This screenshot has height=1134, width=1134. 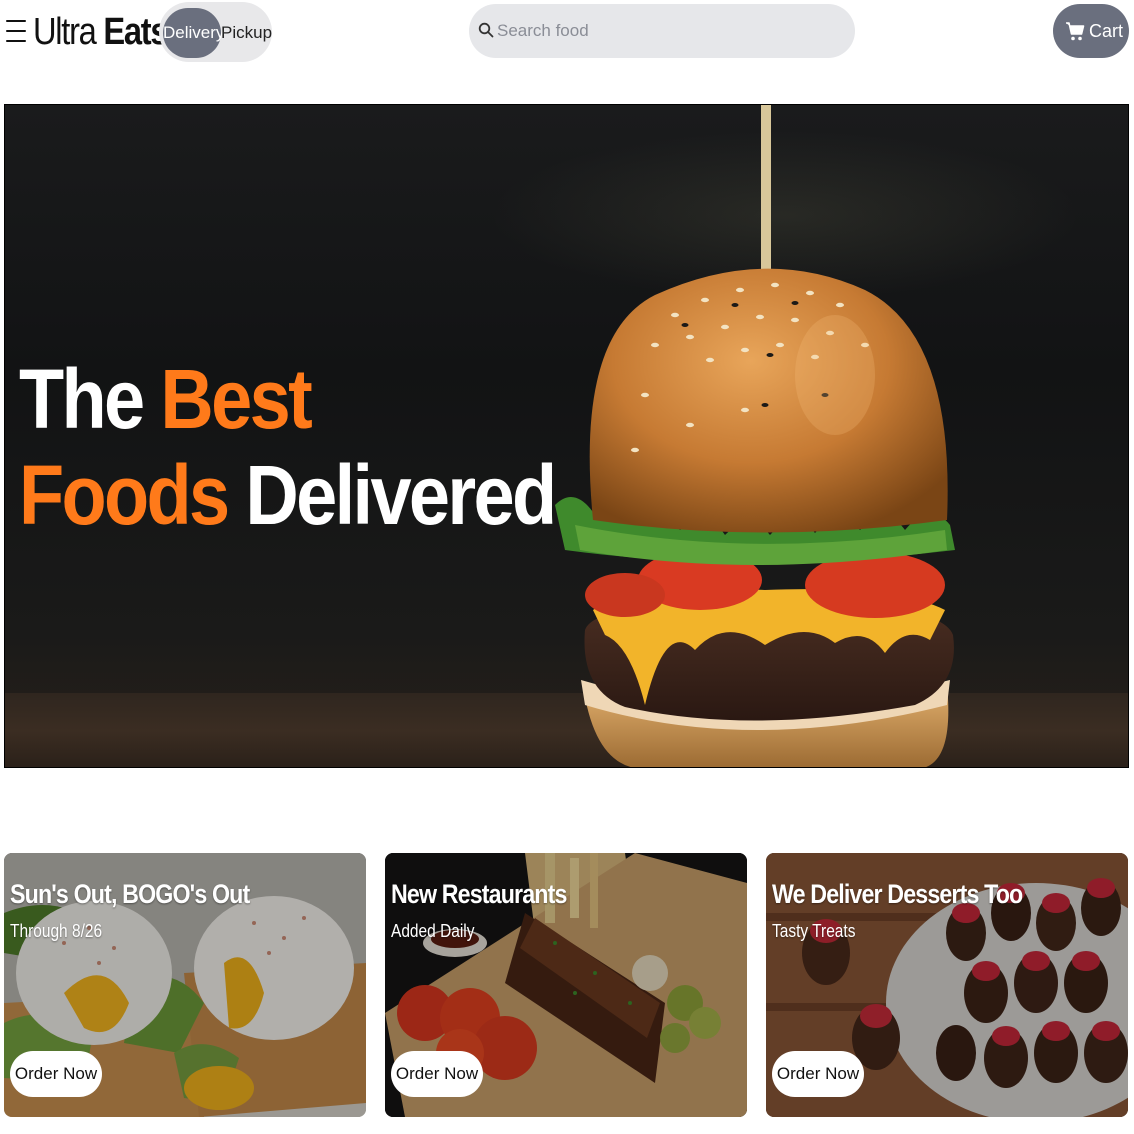 I want to click on cart-label: Cart, so click(x=1106, y=31).